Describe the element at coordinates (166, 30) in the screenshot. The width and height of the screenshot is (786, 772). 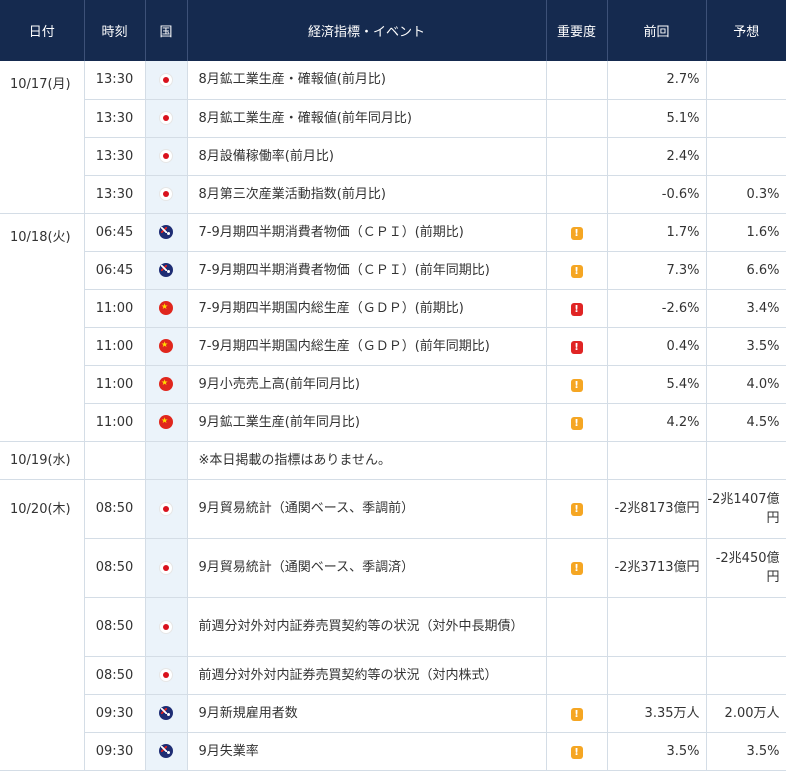
I see `header-country: 国` at that location.